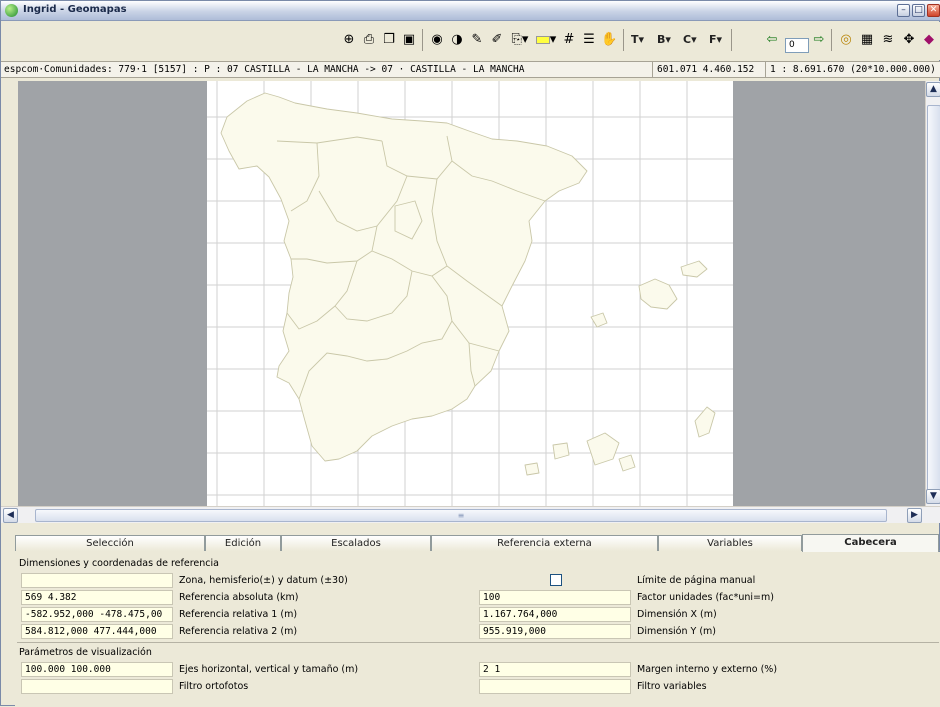  What do you see at coordinates (846, 40) in the screenshot?
I see `target-icon: ◎` at bounding box center [846, 40].